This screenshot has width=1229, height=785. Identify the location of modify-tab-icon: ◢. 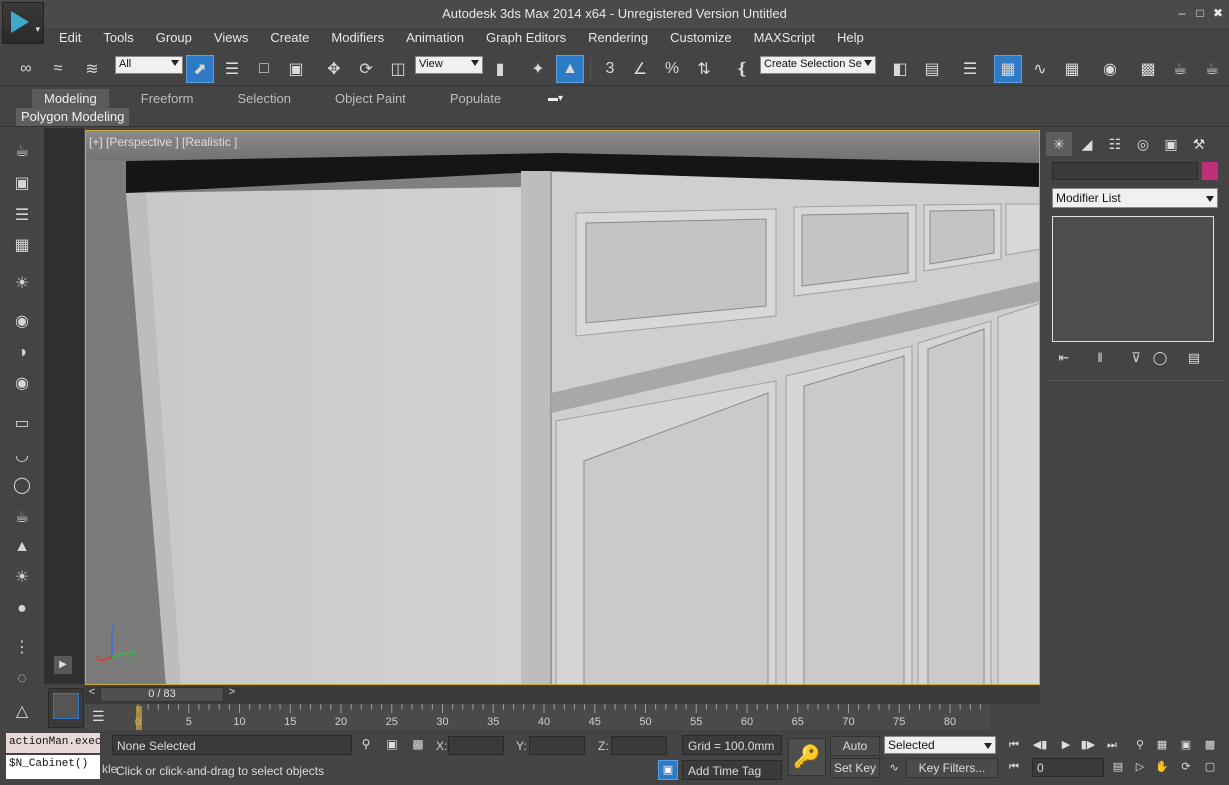
(1087, 144).